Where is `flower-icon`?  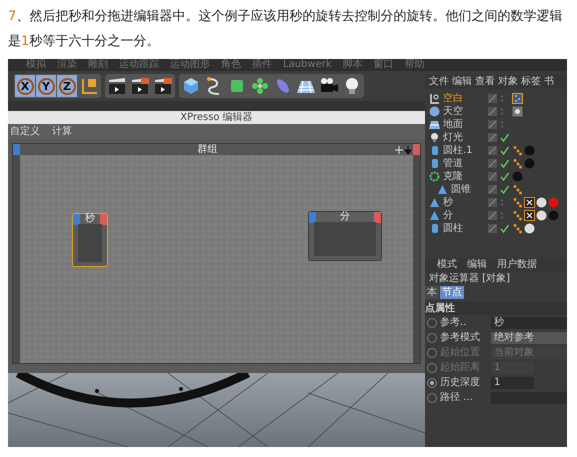 flower-icon is located at coordinates (260, 86).